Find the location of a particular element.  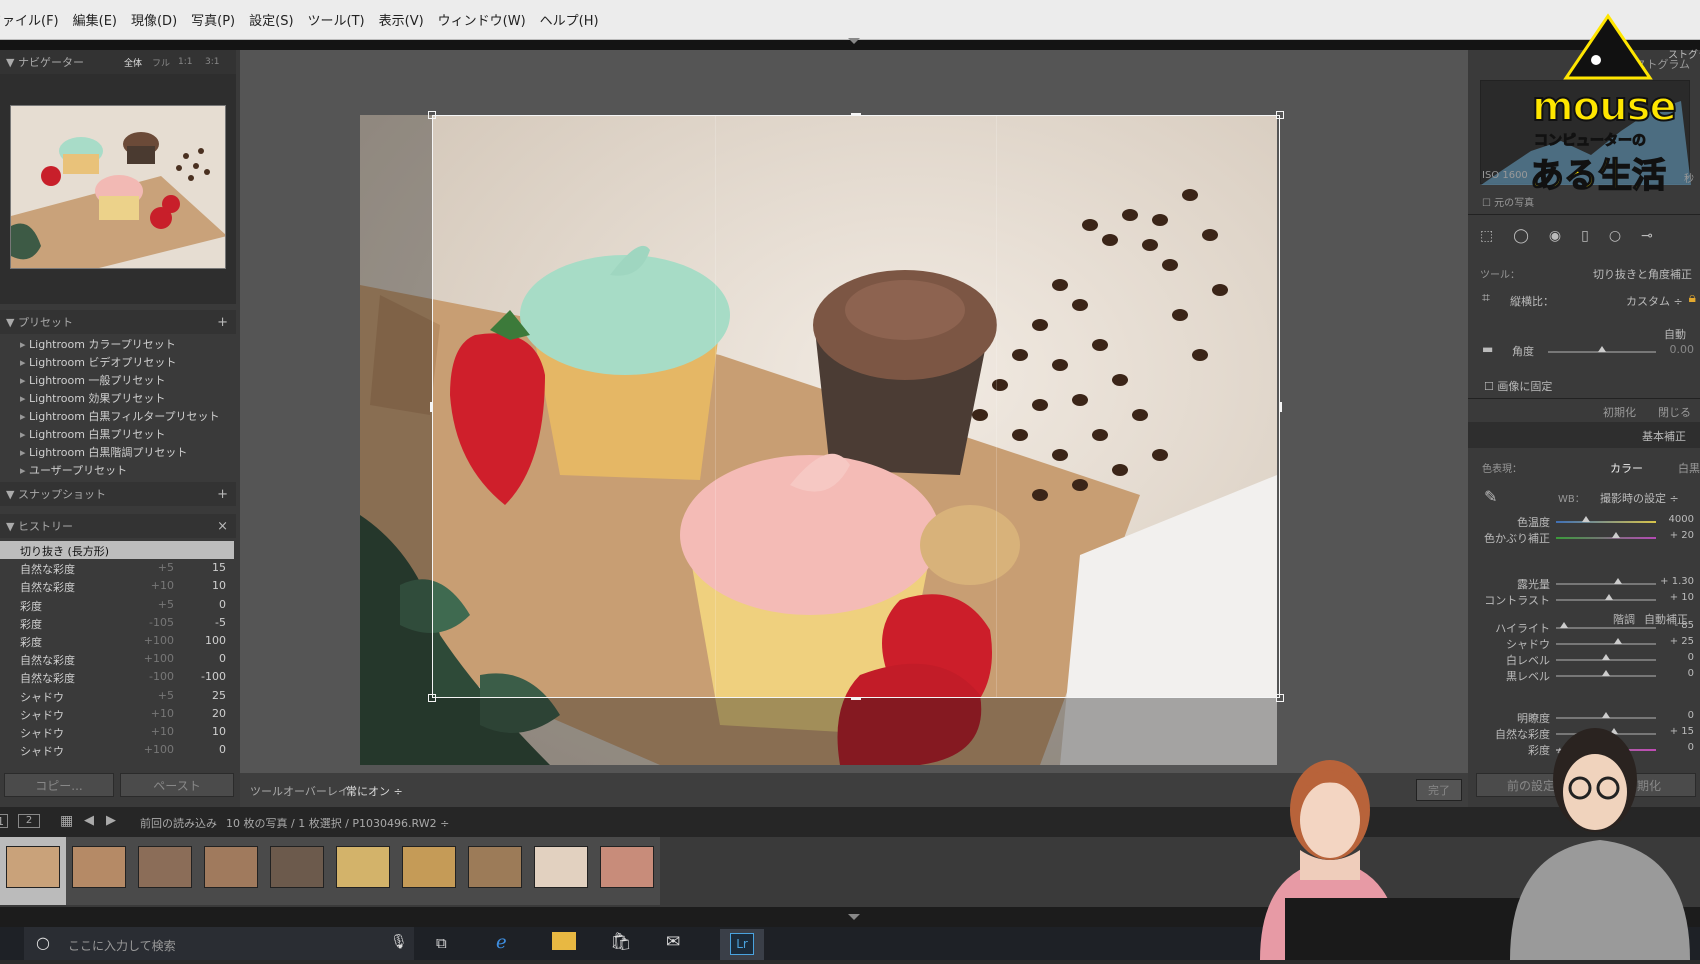

history-item: シャドウ +10 20 is located at coordinates (117, 714).